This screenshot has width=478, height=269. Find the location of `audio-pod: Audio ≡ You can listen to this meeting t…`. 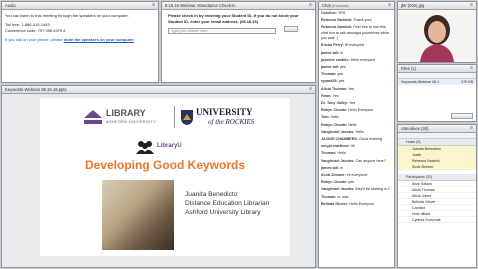

audio-pod: Audio ≡ You can listen to this meeting t… is located at coordinates (80, 42).